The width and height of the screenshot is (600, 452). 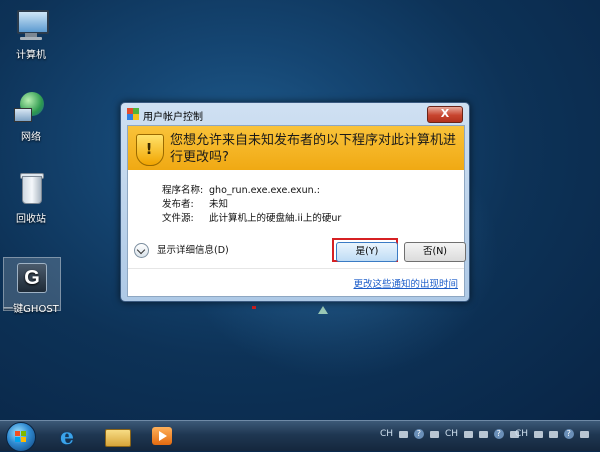 I want to click on detail-value: 此计算机上的硬盘紬.ii上的硬ur, so click(x=275, y=218).